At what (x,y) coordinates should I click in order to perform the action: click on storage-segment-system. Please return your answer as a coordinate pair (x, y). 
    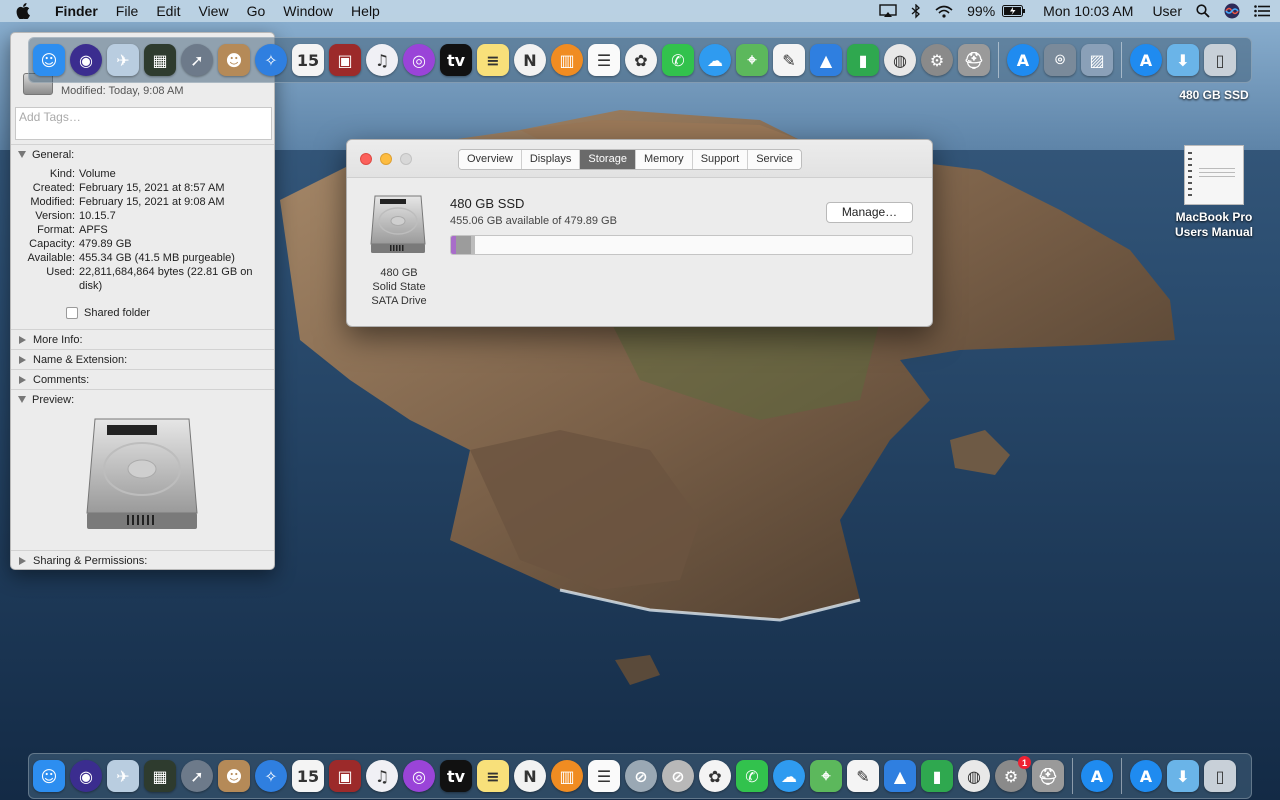
    Looking at the image, I should click on (473, 245).